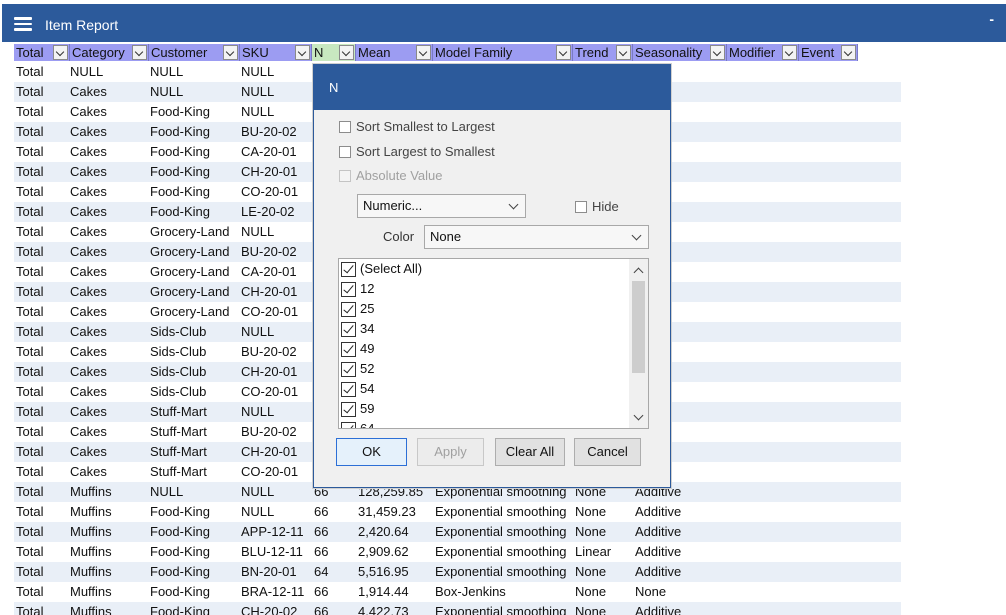 The image size is (1006, 615). What do you see at coordinates (605, 206) in the screenshot?
I see `hide-label: Hide` at bounding box center [605, 206].